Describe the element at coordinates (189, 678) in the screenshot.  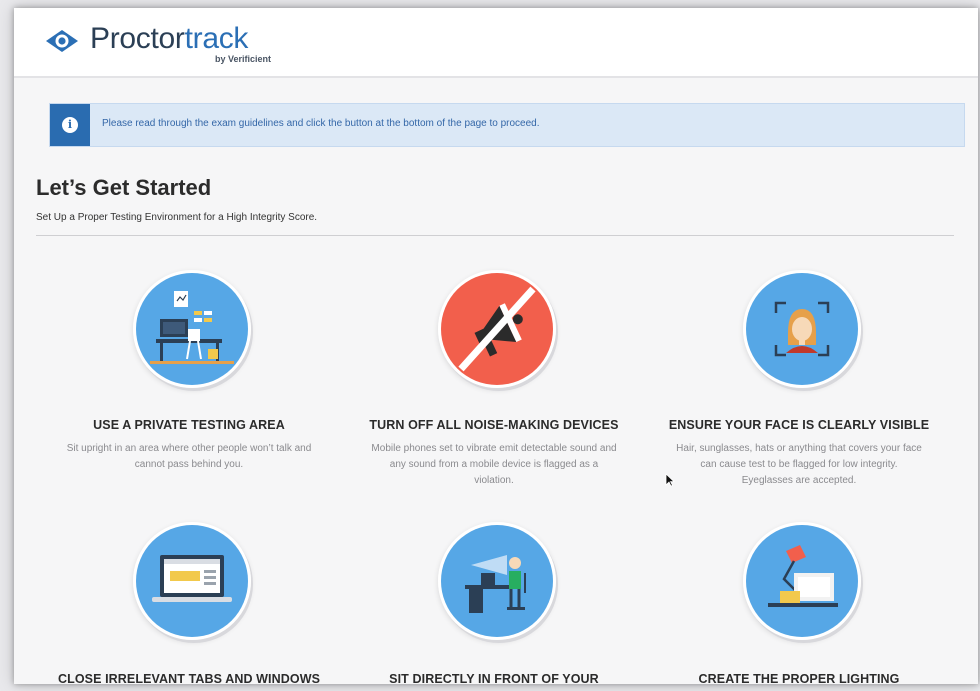
I see `card-title: CLOSE IRRELEVANT TABS AND WINDOWS` at that location.